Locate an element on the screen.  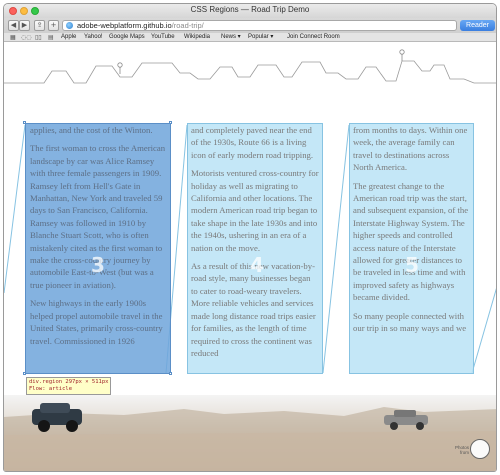
bookmark-item: News ▾ is located at coordinates (231, 37).